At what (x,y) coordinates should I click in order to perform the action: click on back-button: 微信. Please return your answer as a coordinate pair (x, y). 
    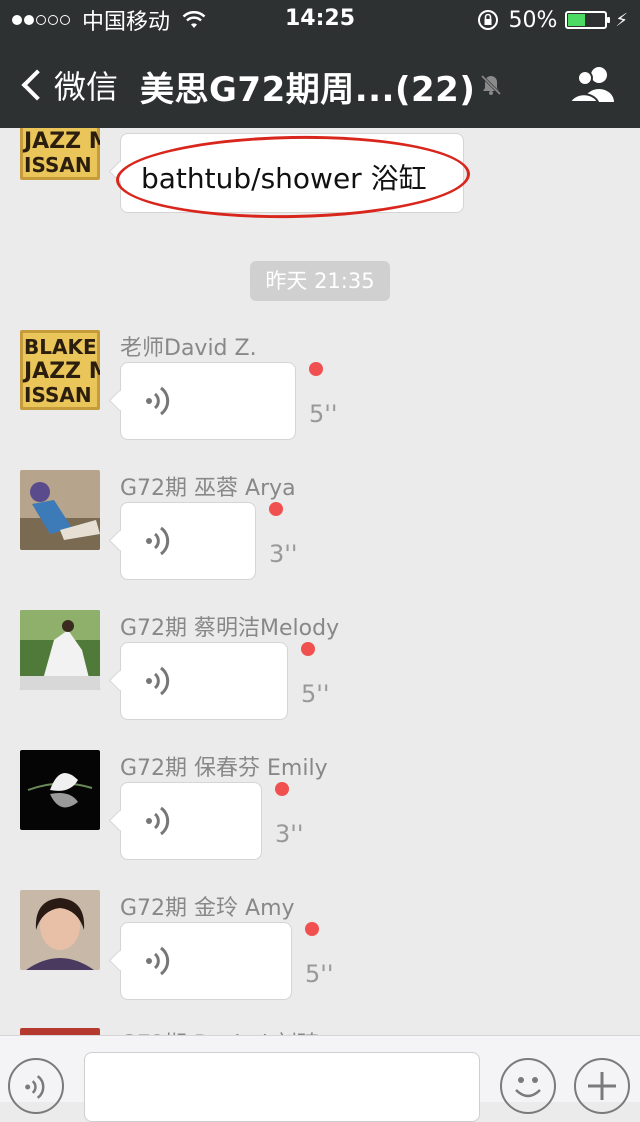
    Looking at the image, I should click on (69, 85).